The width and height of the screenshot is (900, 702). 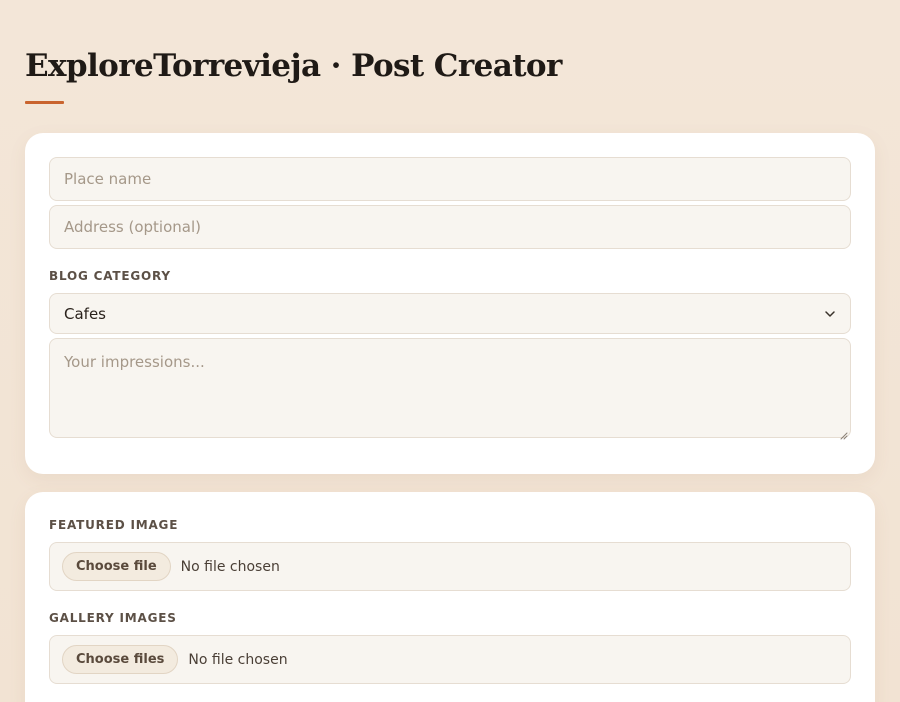 I want to click on address-input: Address (optional), so click(x=450, y=227).